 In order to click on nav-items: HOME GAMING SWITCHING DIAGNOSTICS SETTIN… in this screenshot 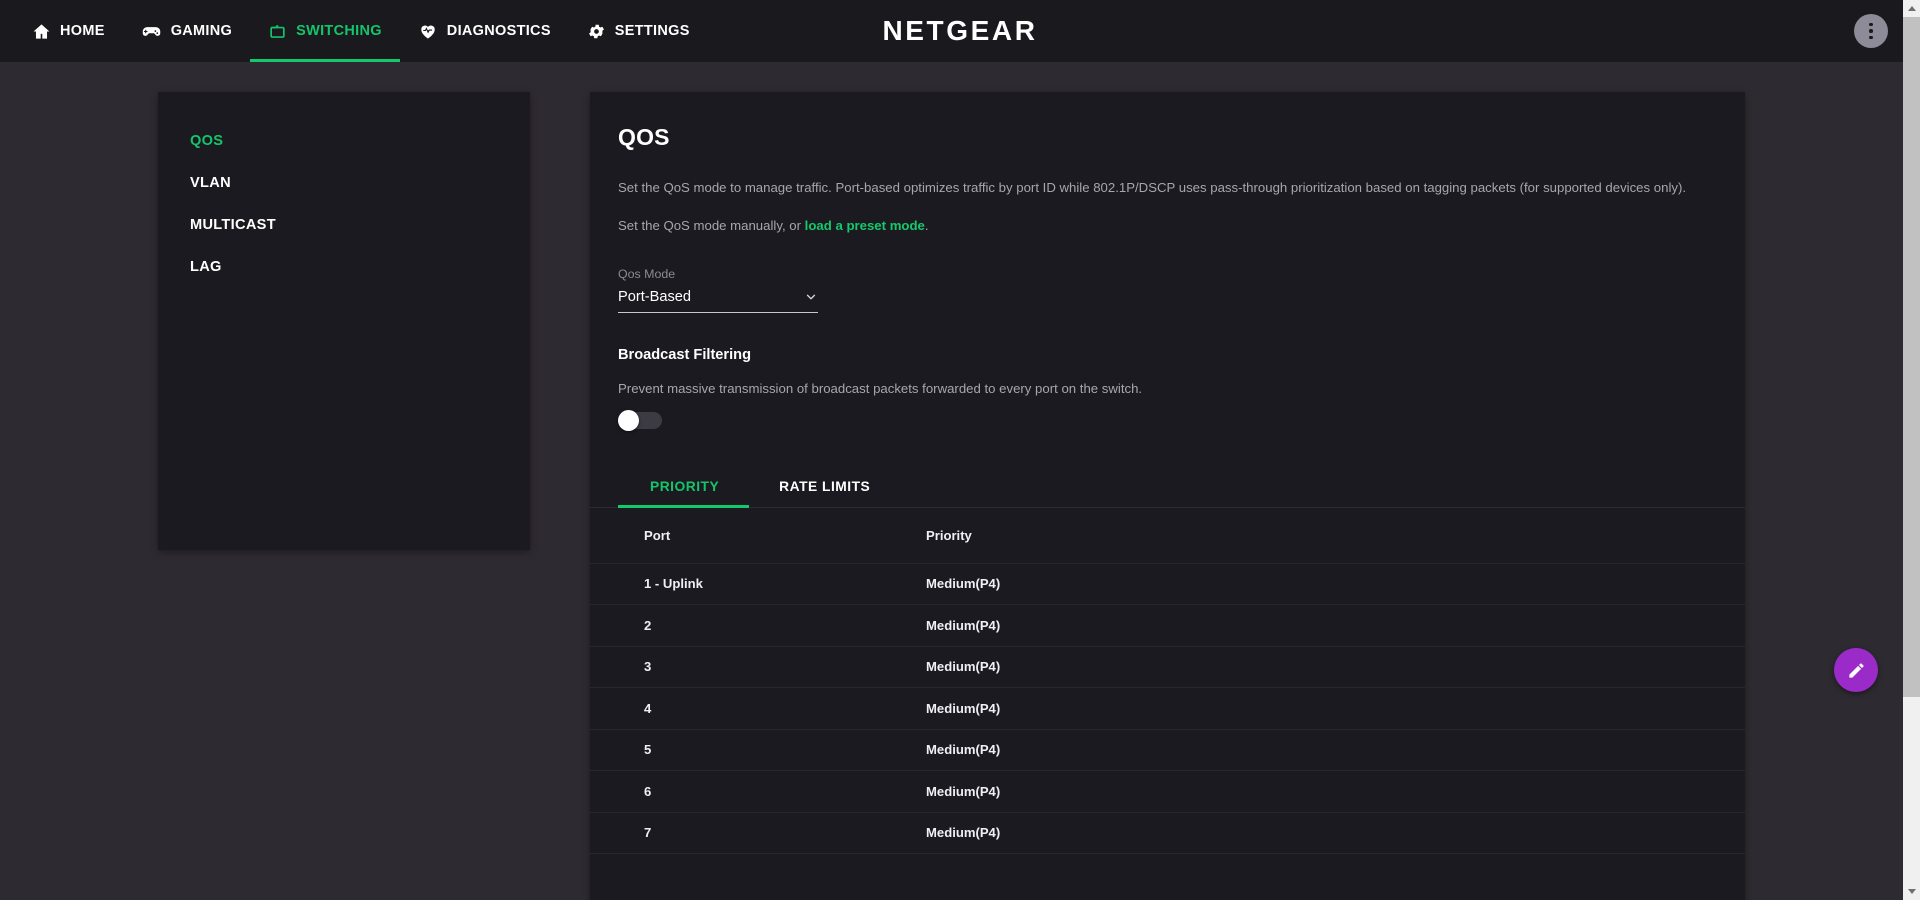, I will do `click(361, 31)`.